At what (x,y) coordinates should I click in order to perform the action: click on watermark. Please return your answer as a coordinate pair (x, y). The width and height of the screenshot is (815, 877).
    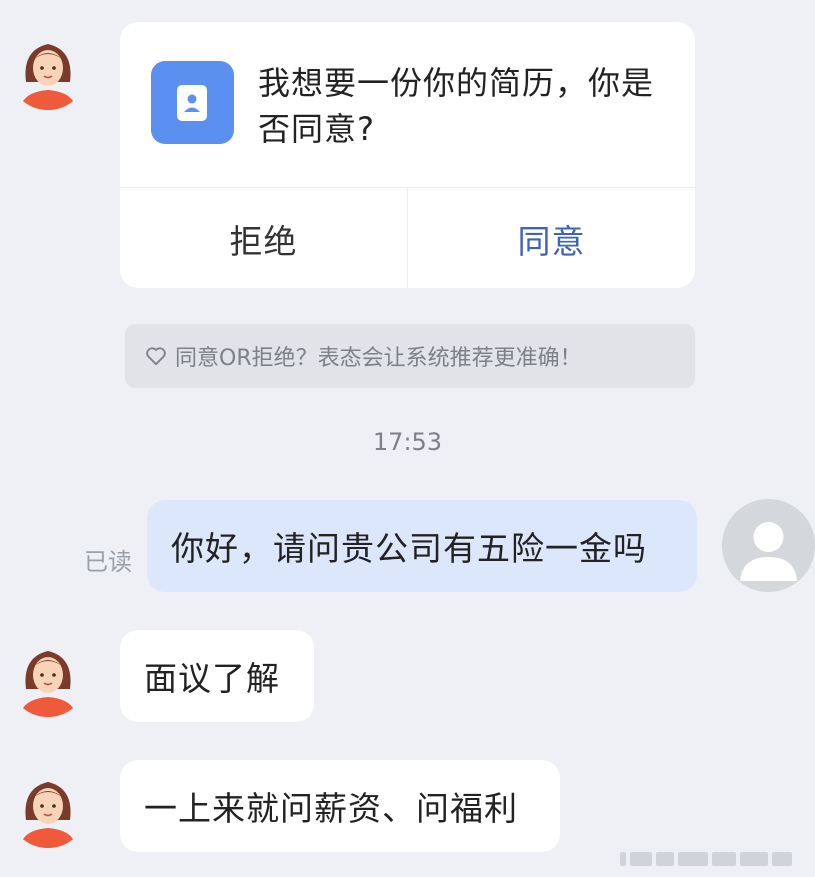
    Looking at the image, I should click on (715, 859).